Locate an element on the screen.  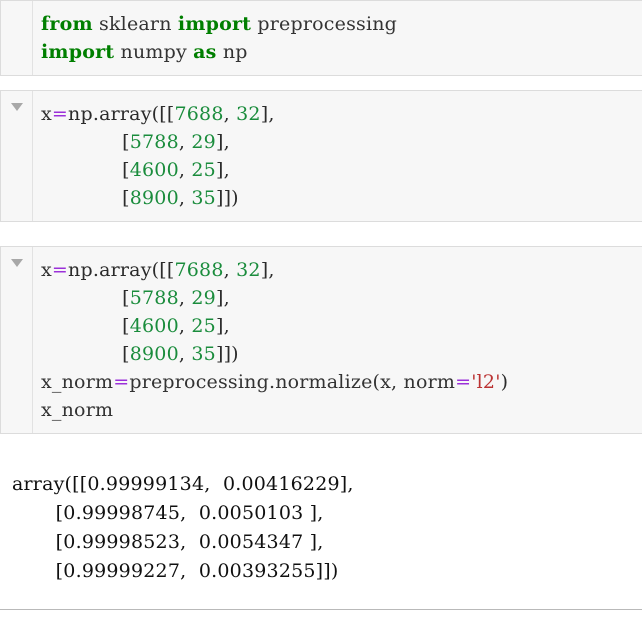
code-token-kw: as is located at coordinates (205, 52).